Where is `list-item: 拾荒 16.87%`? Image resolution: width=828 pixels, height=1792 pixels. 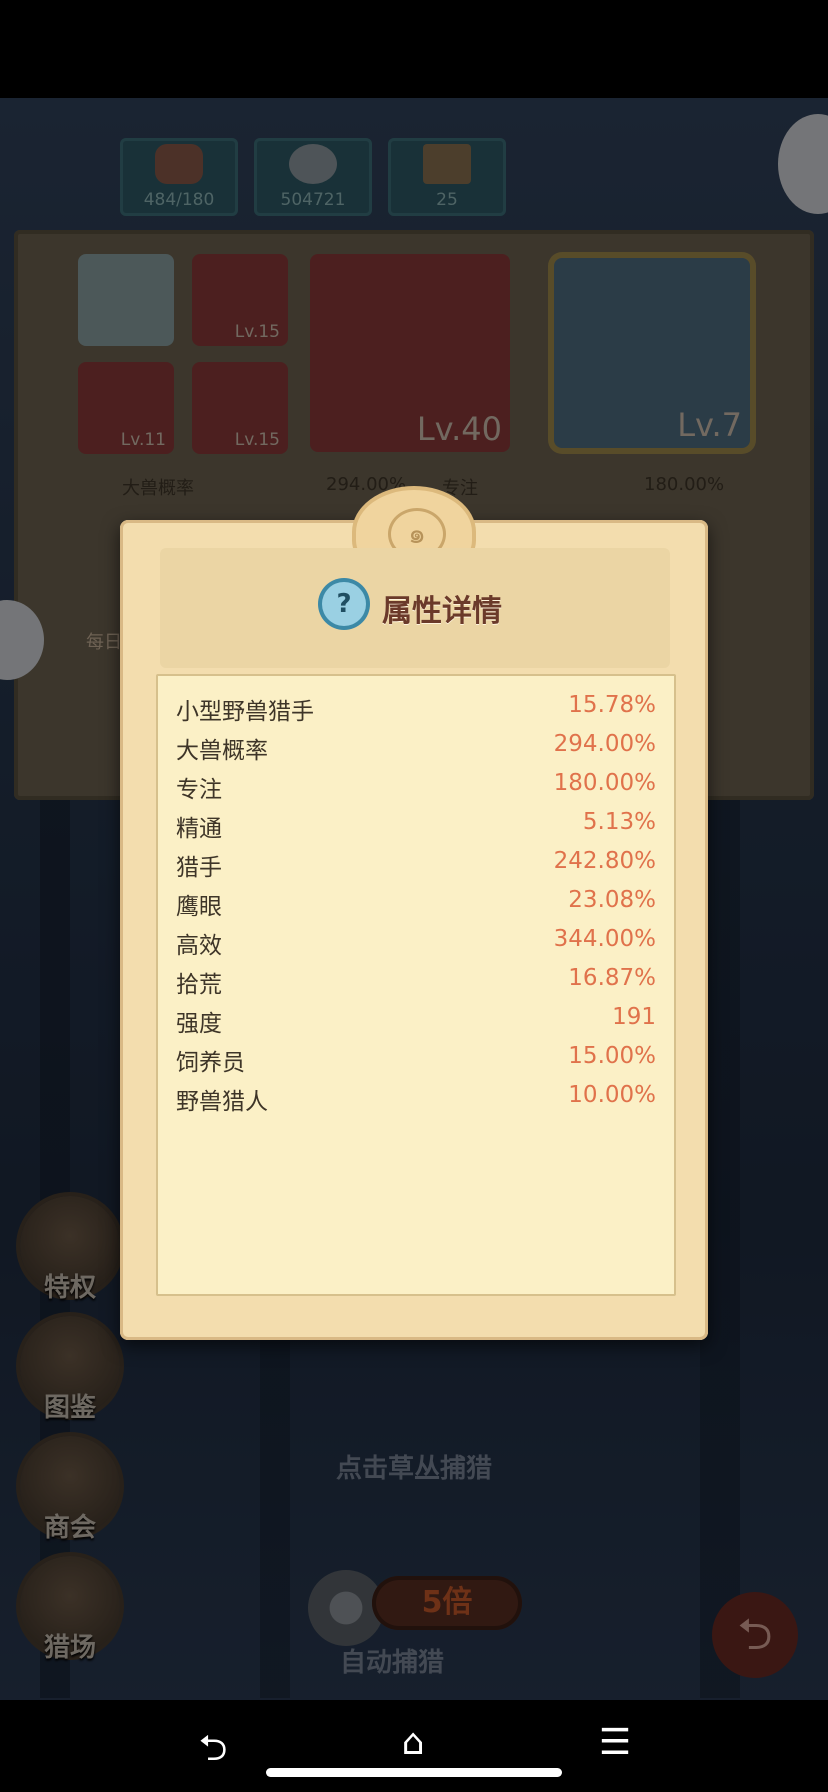 list-item: 拾荒 16.87% is located at coordinates (416, 984).